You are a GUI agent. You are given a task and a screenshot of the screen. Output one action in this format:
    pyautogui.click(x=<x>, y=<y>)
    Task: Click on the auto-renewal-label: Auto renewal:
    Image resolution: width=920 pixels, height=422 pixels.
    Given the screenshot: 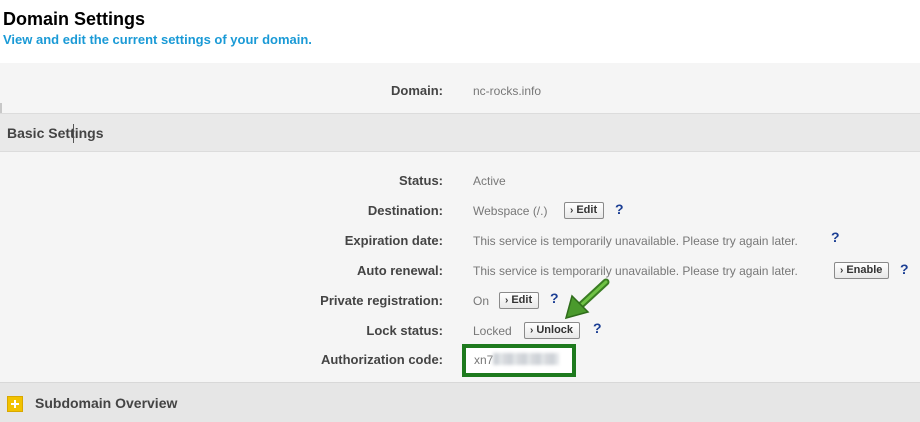 What is the action you would take?
    pyautogui.click(x=400, y=270)
    